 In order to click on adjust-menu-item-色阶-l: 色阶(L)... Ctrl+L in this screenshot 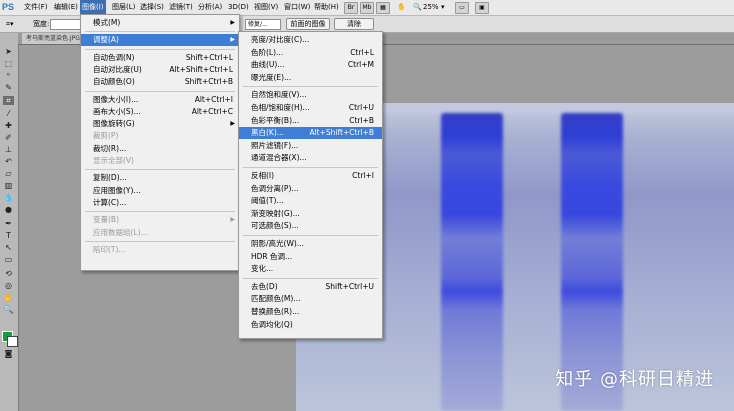, I will do `click(310, 53)`.